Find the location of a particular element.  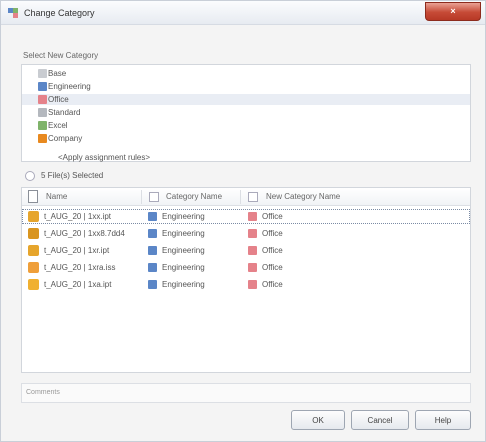

category-item-standard: Standard is located at coordinates (246, 112).